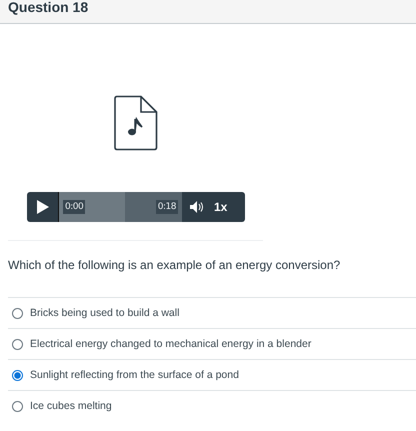 The height and width of the screenshot is (431, 416). What do you see at coordinates (71, 406) in the screenshot?
I see `answer-option: Ice cubes melting` at bounding box center [71, 406].